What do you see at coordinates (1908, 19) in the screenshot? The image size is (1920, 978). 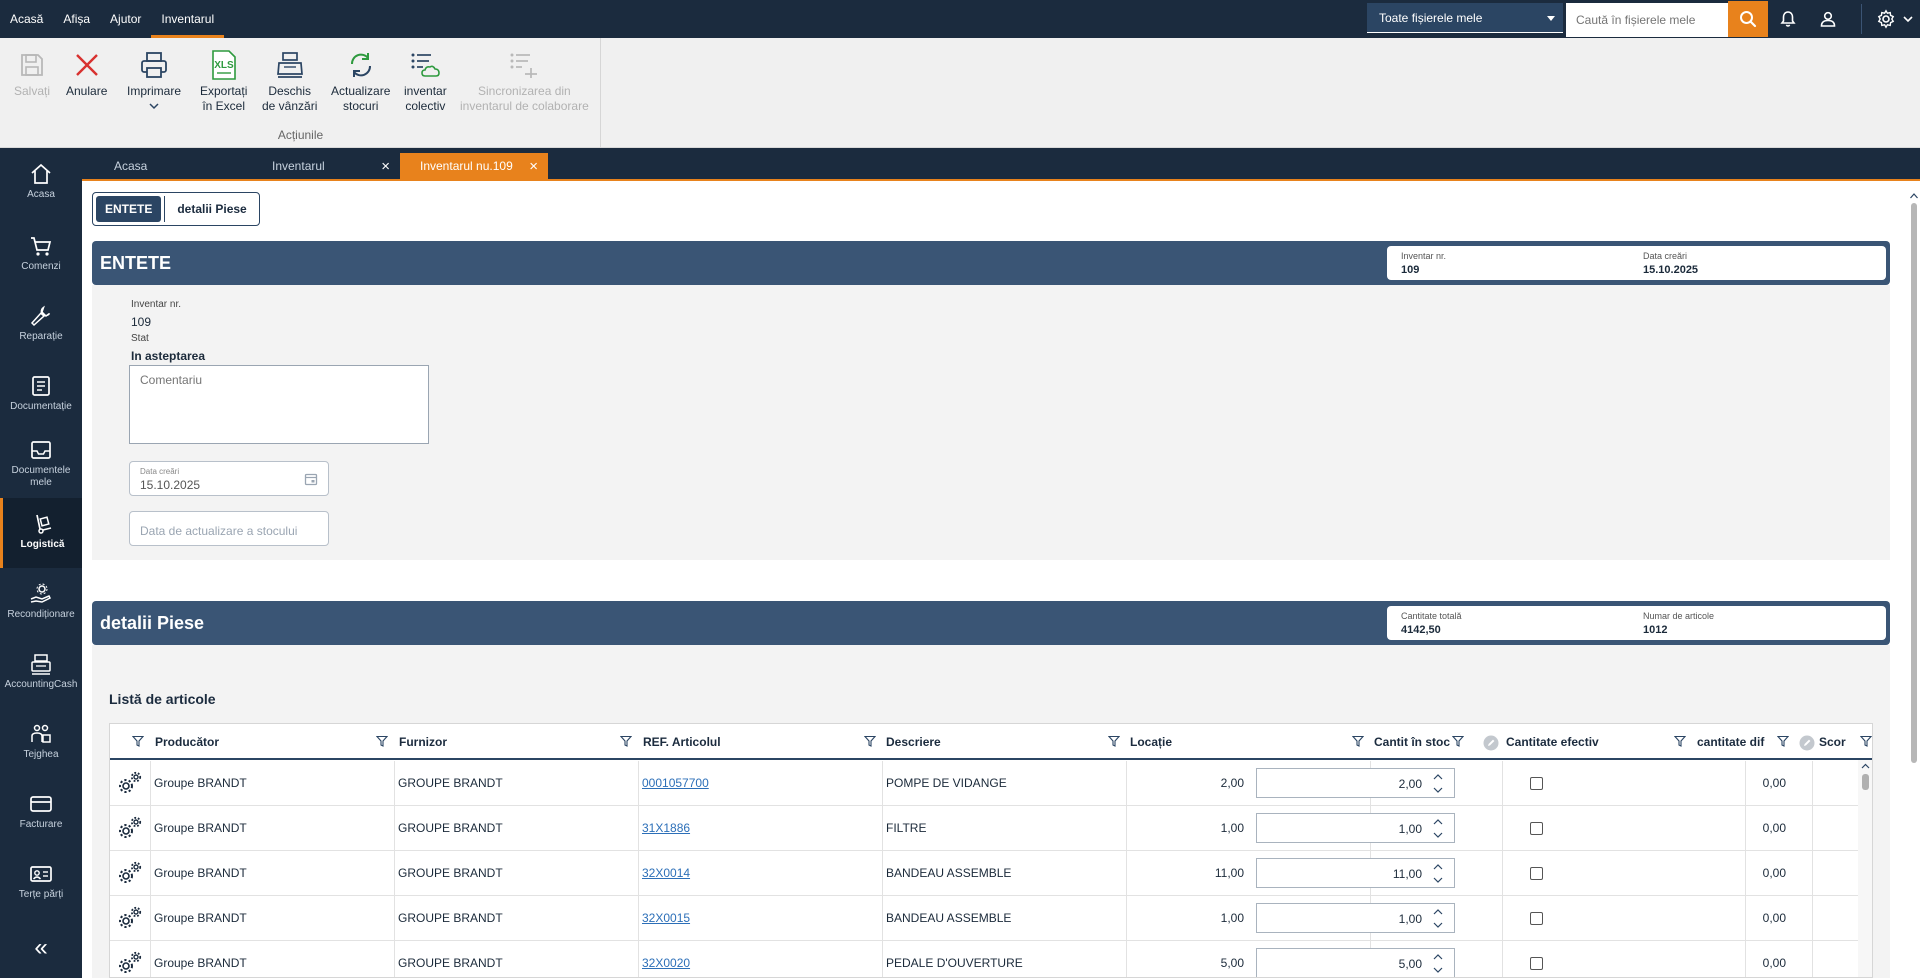 I see `topbar-dropdown-button` at bounding box center [1908, 19].